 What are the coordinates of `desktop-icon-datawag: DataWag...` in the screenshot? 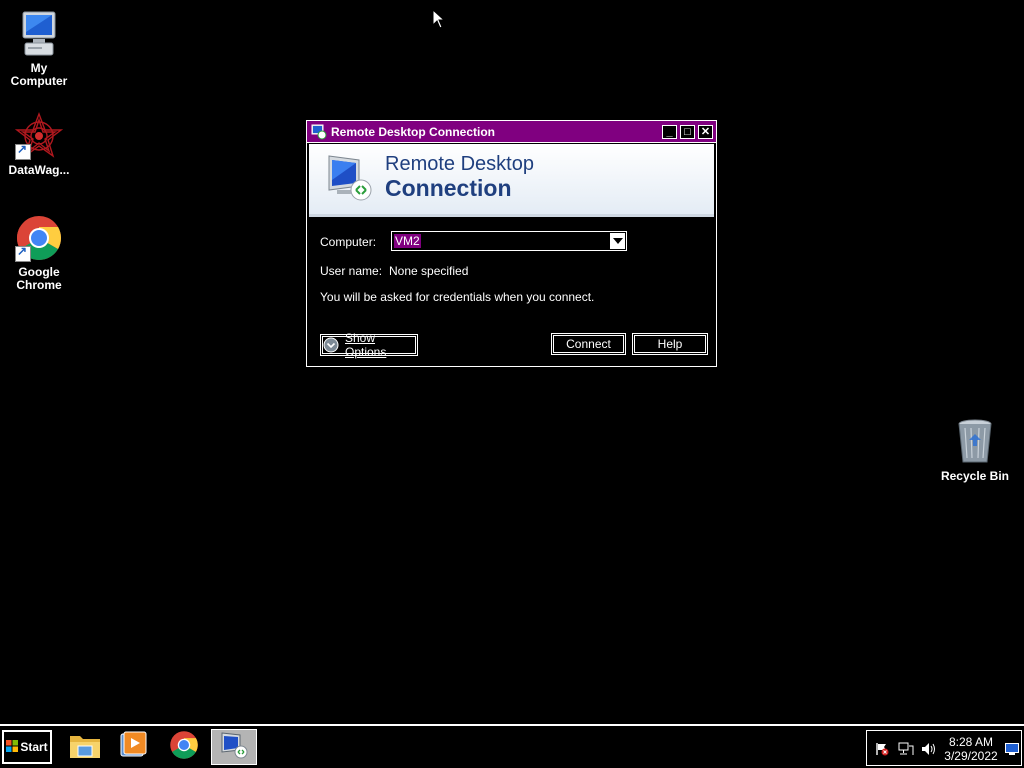 It's located at (39, 144).